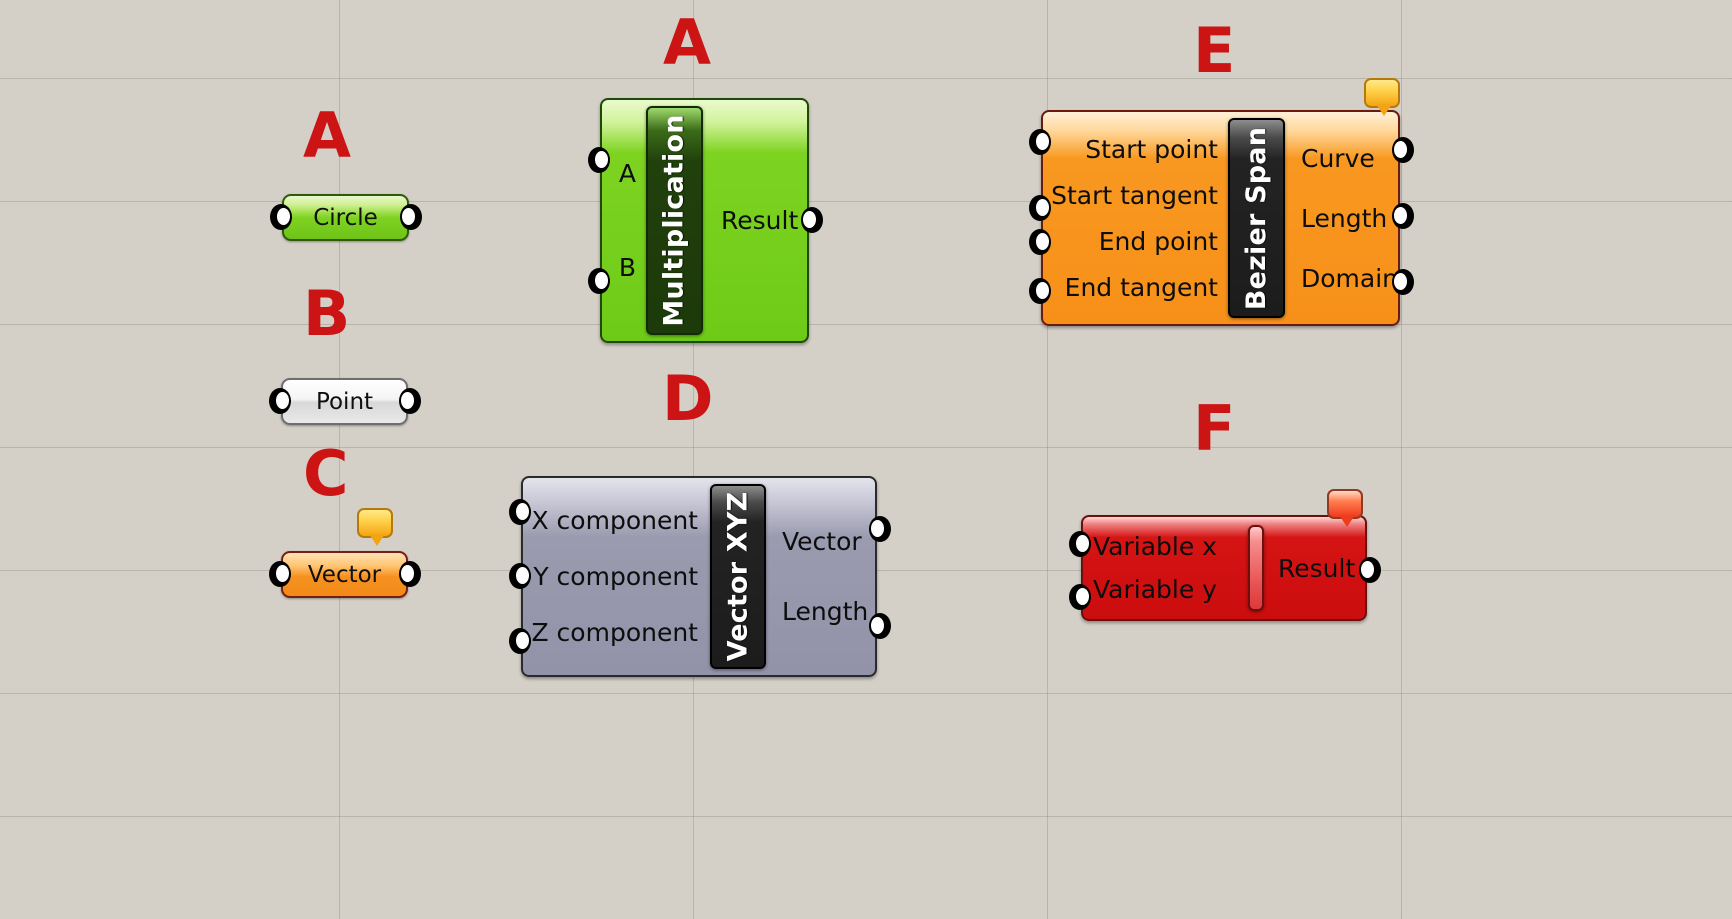 Image resolution: width=1732 pixels, height=919 pixels. Describe the element at coordinates (599, 160) in the screenshot. I see `multiplication-input-a-port` at that location.